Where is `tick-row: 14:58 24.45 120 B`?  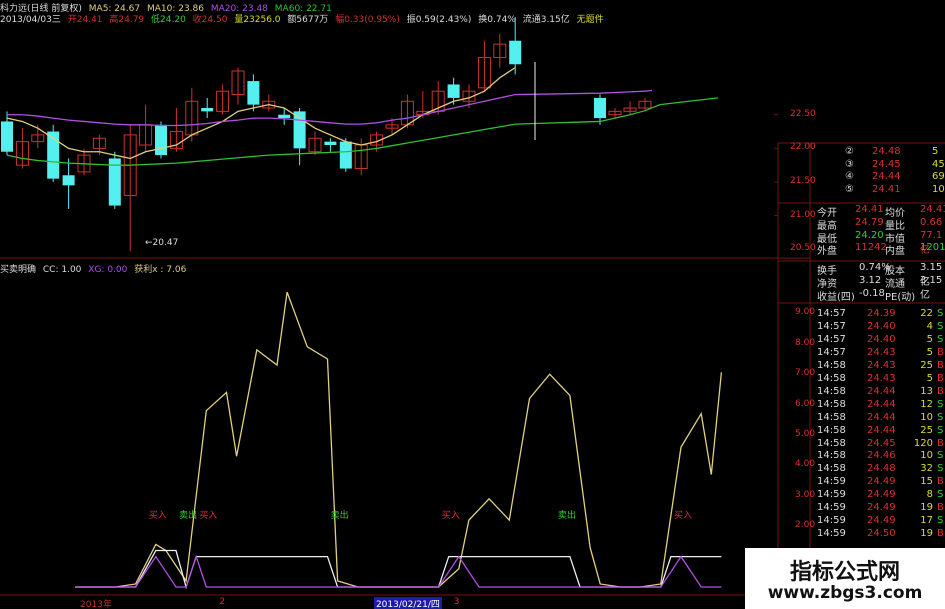 tick-row: 14:58 24.45 120 B is located at coordinates (878, 444).